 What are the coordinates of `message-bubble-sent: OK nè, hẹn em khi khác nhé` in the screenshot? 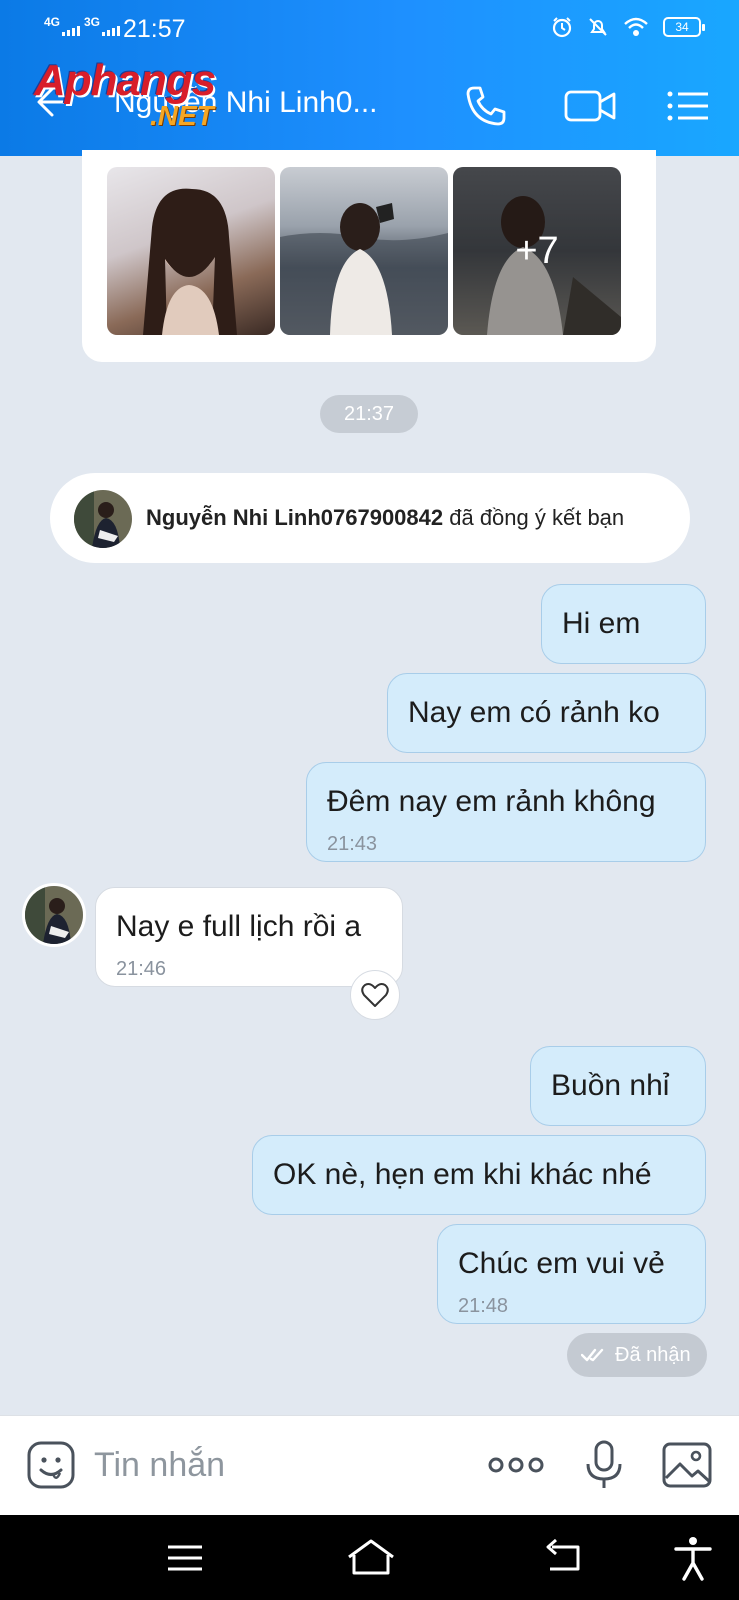 It's located at (479, 1175).